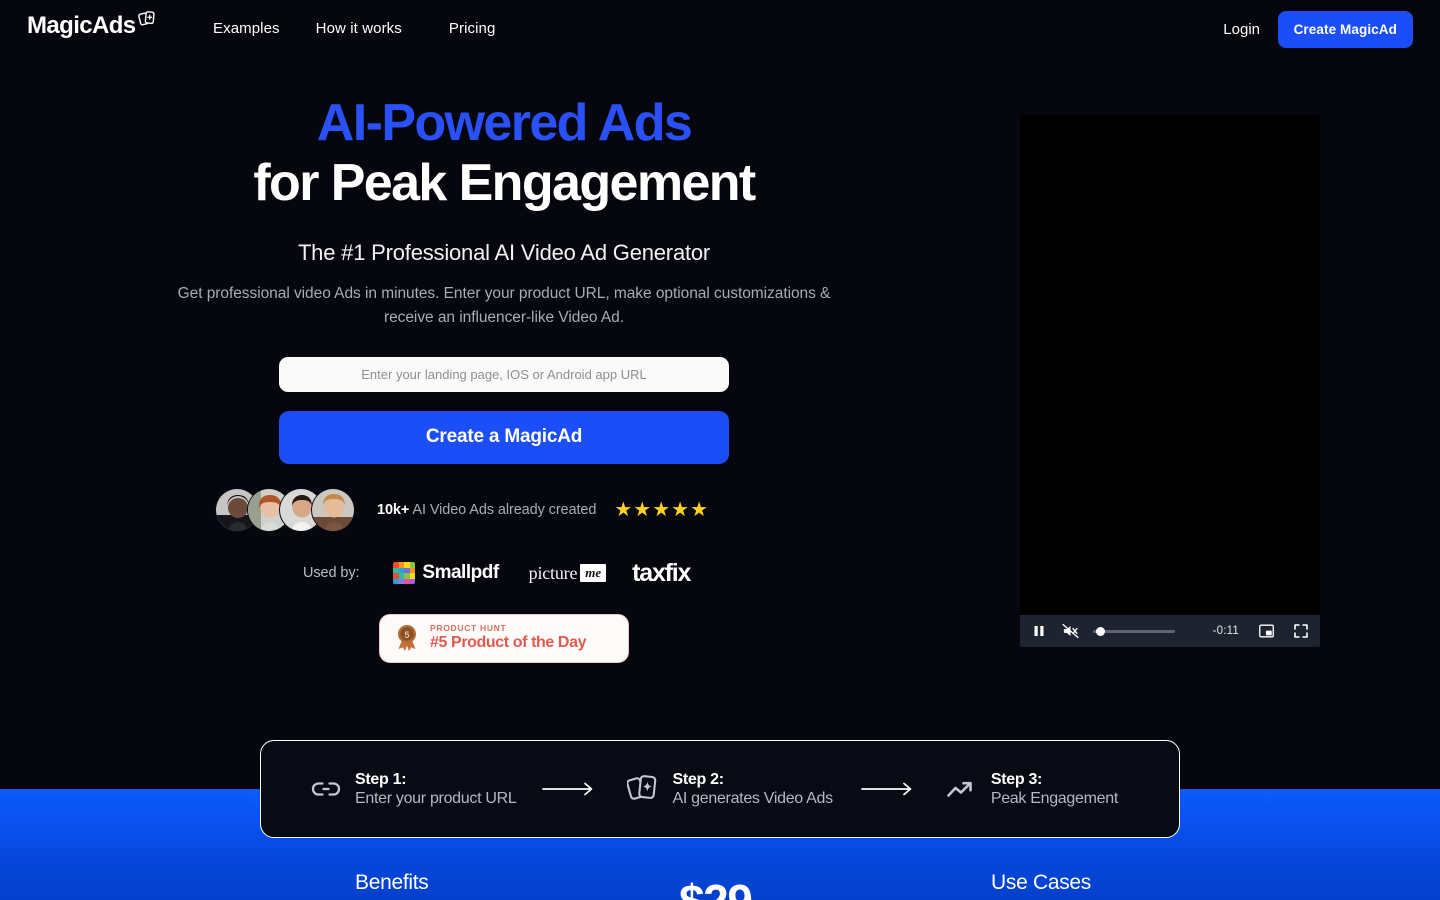 The width and height of the screenshot is (1440, 900). I want to click on smallpdf-label: Smallpdf, so click(460, 573).